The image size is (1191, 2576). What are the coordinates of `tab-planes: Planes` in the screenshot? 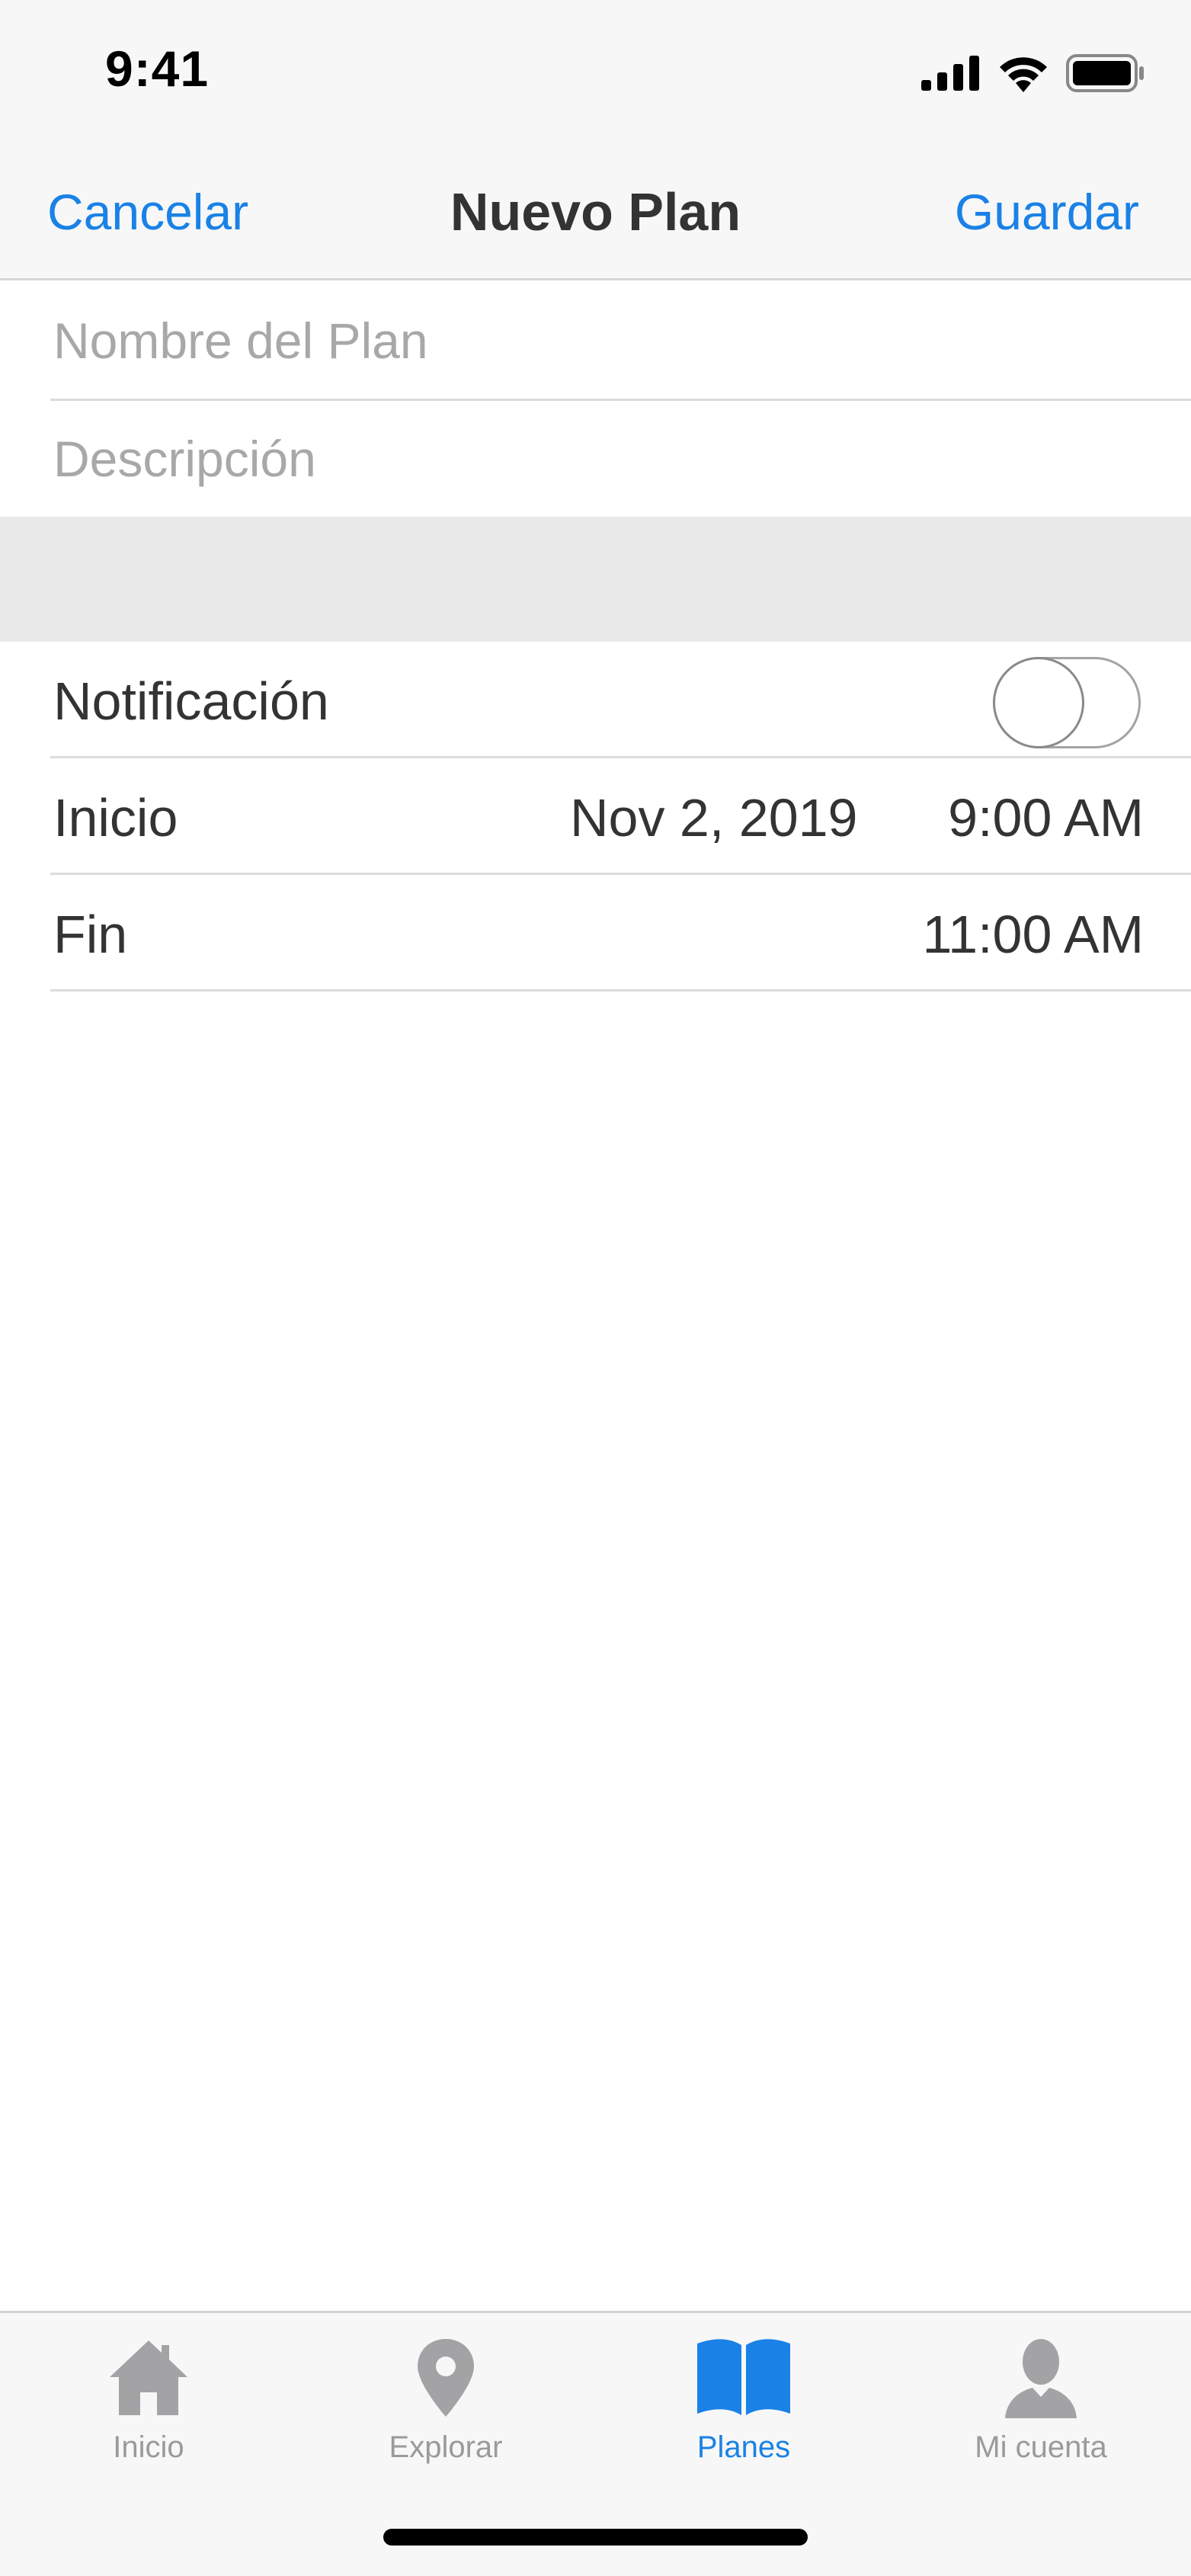 It's located at (743, 2412).